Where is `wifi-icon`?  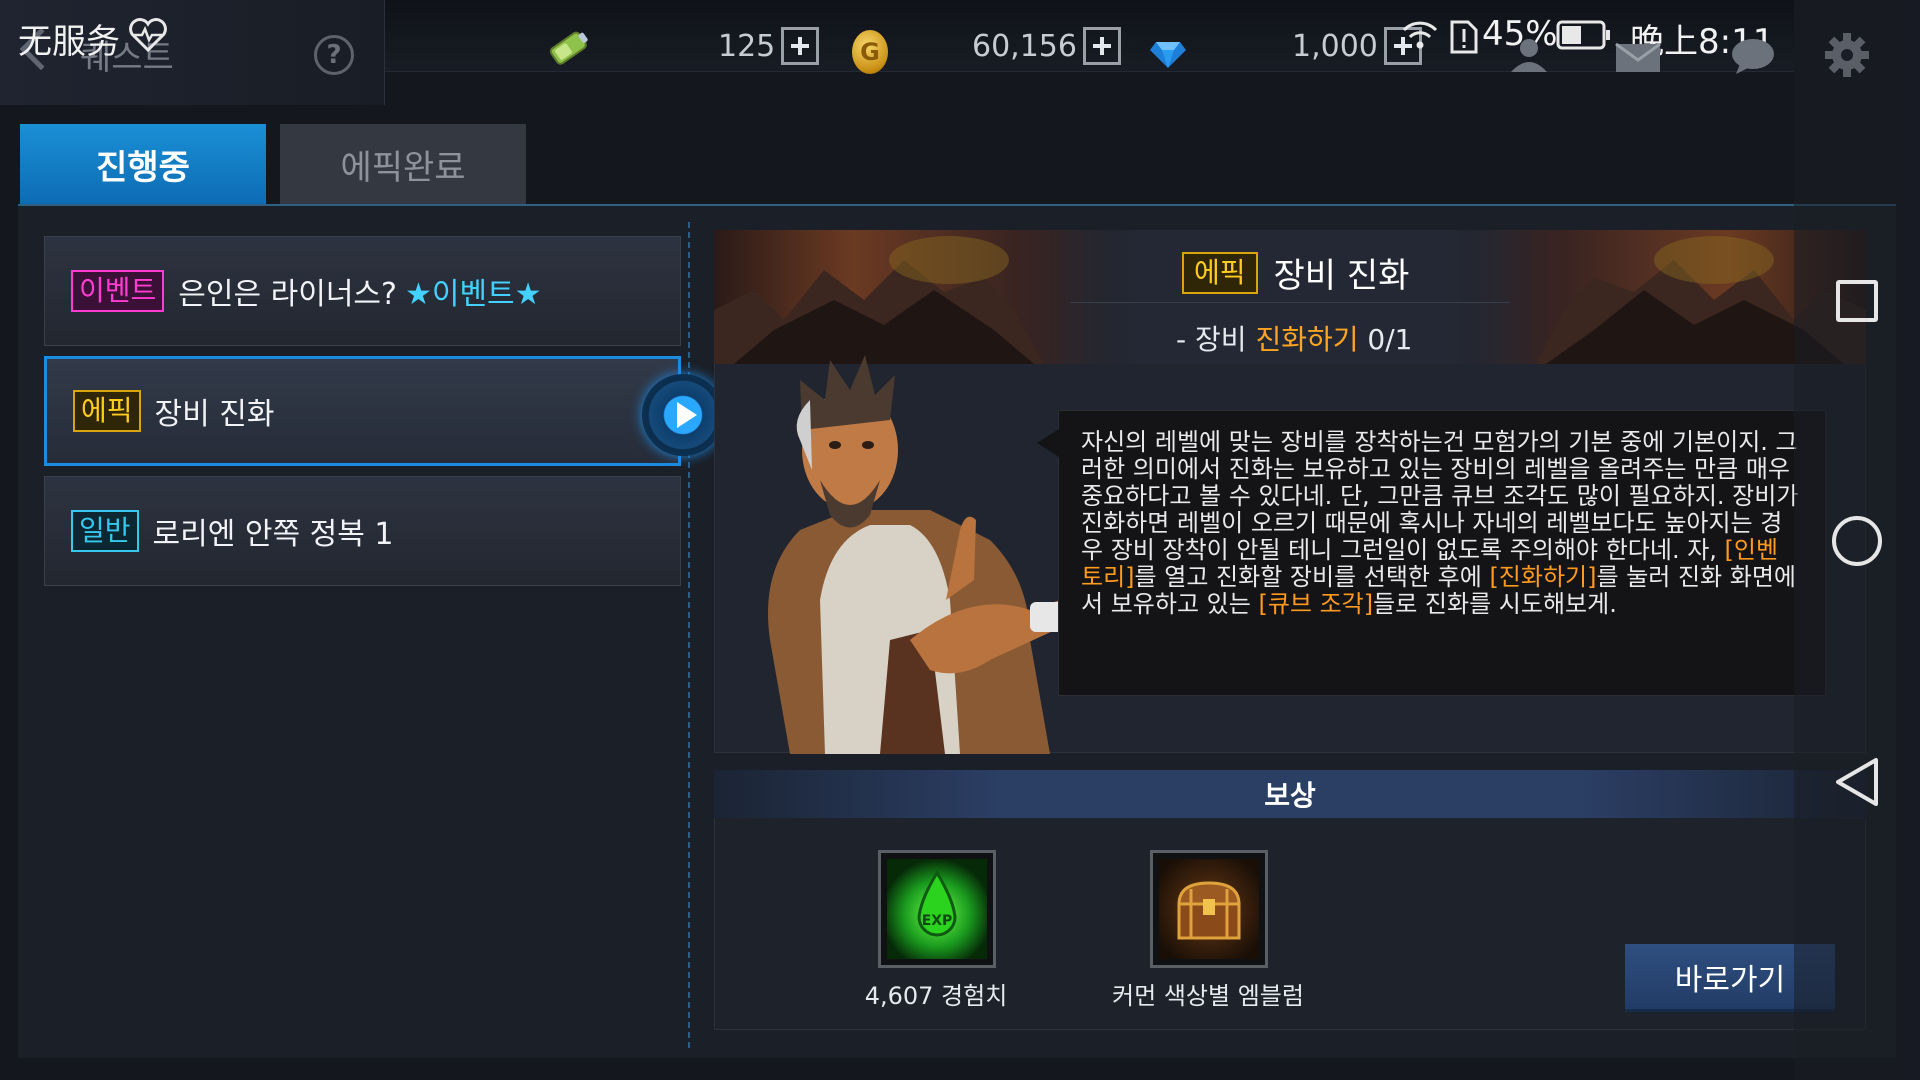 wifi-icon is located at coordinates (1420, 35).